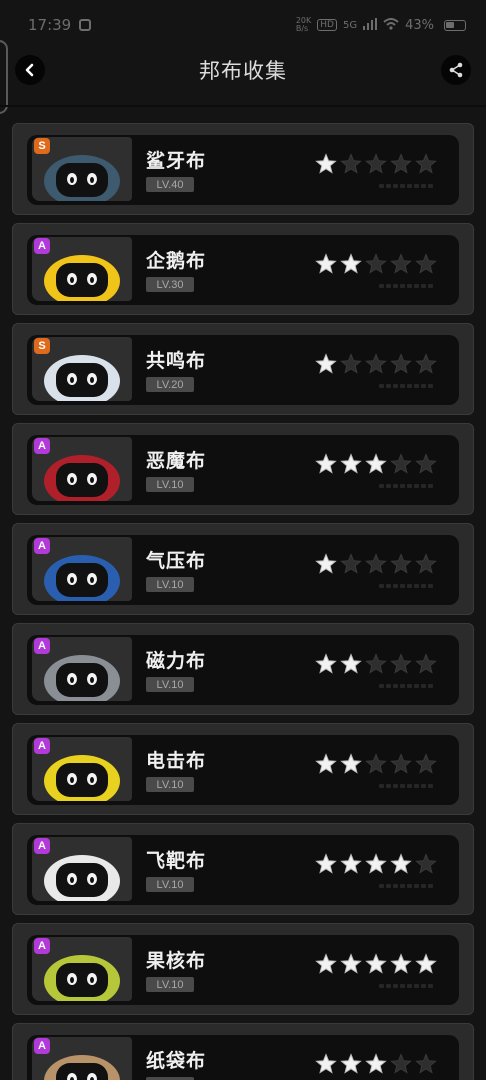  Describe the element at coordinates (176, 361) in the screenshot. I see `bangboo-name: 共鸣布` at that location.